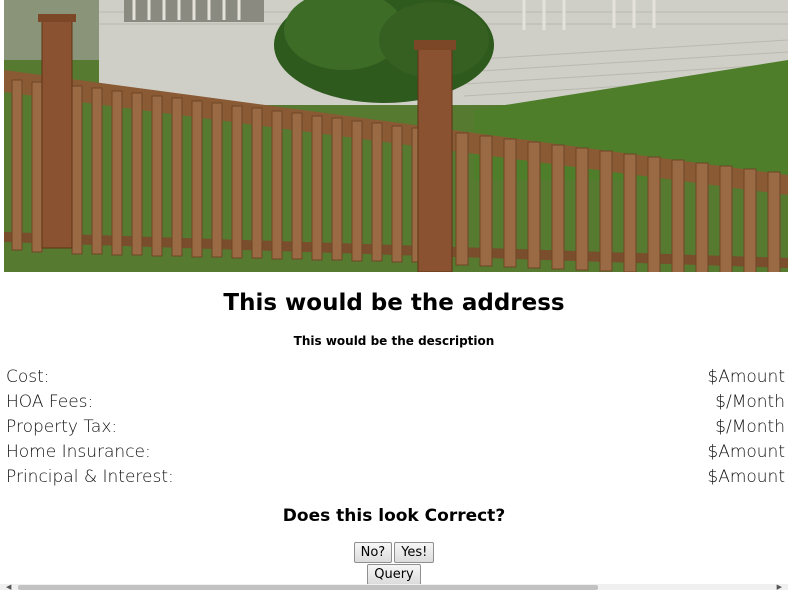  What do you see at coordinates (50, 402) in the screenshot?
I see `hoa-fees-label: HOA Fees:` at bounding box center [50, 402].